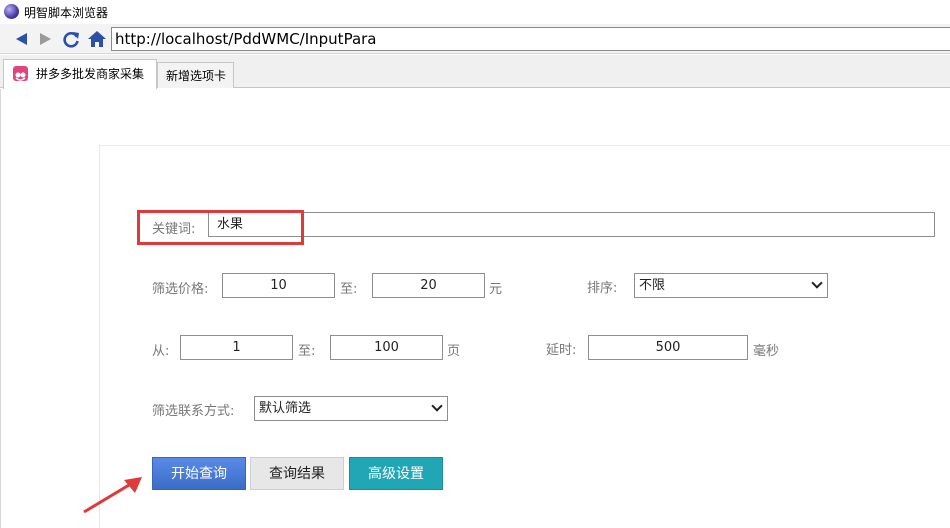  Describe the element at coordinates (45, 39) in the screenshot. I see `forward-icon` at that location.